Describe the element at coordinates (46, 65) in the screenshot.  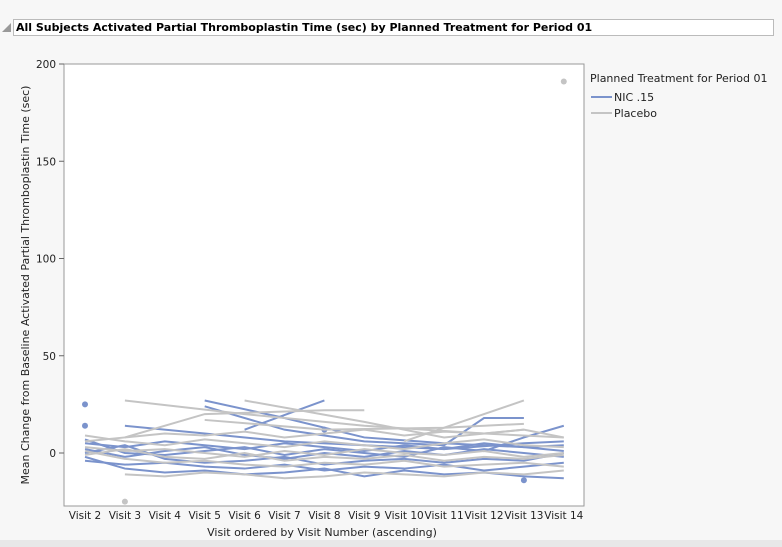
I see `y-tick-label: 200` at that location.